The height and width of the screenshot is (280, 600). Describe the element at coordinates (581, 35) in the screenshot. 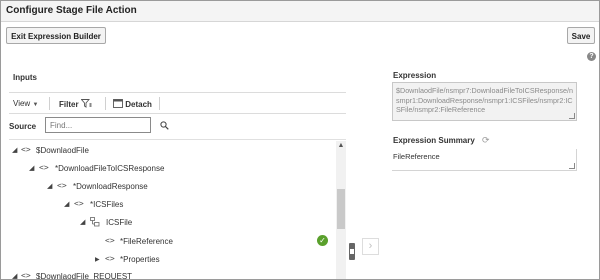

I see `save-button: Save` at that location.